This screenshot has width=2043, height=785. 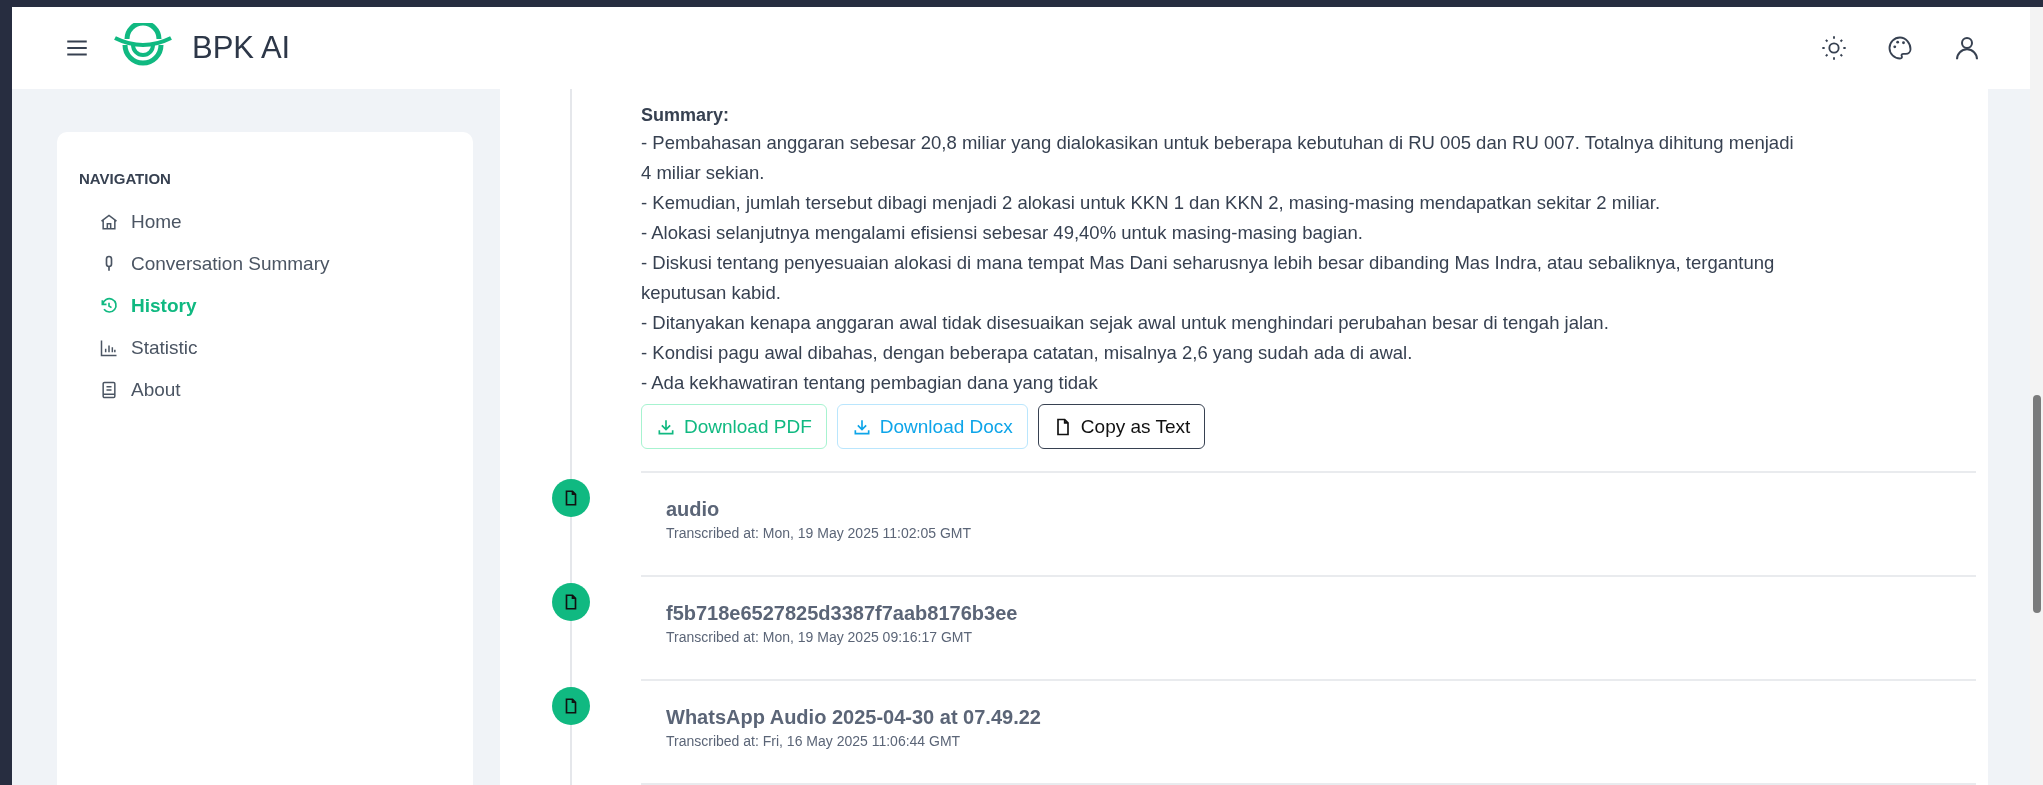 I want to click on app-title: BPK AI, so click(x=241, y=48).